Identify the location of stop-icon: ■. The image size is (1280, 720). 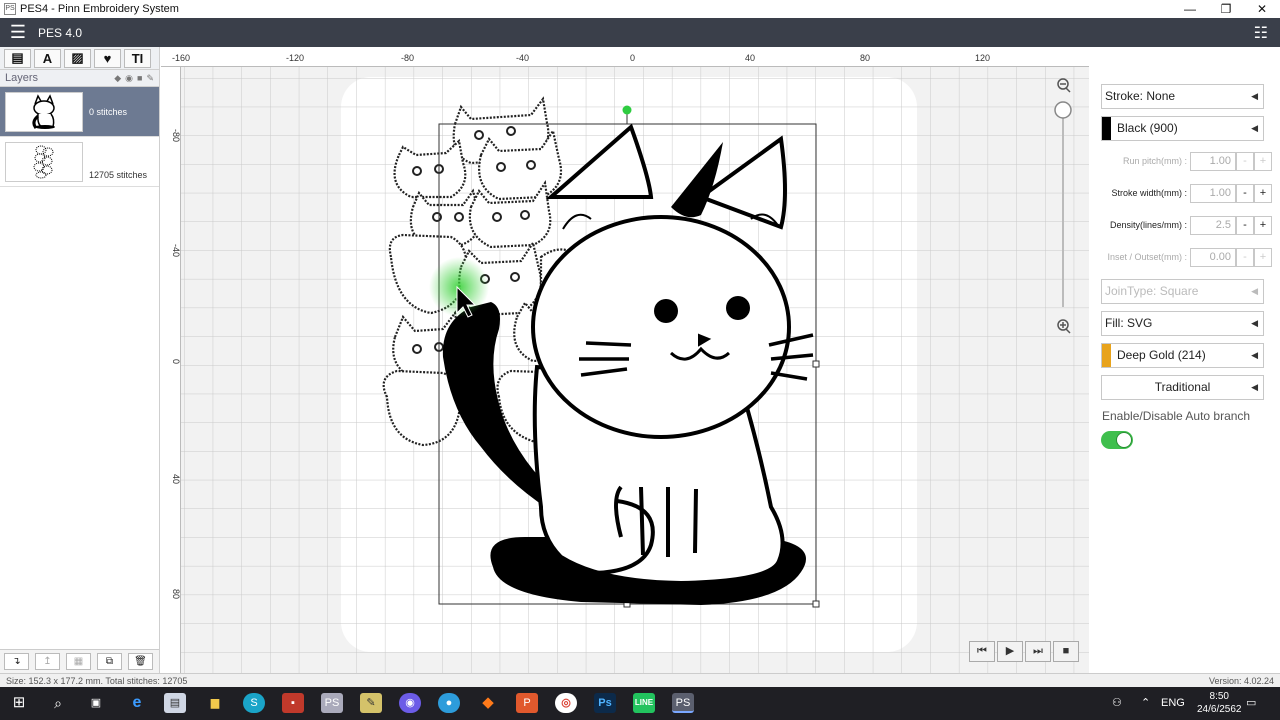
(1066, 651).